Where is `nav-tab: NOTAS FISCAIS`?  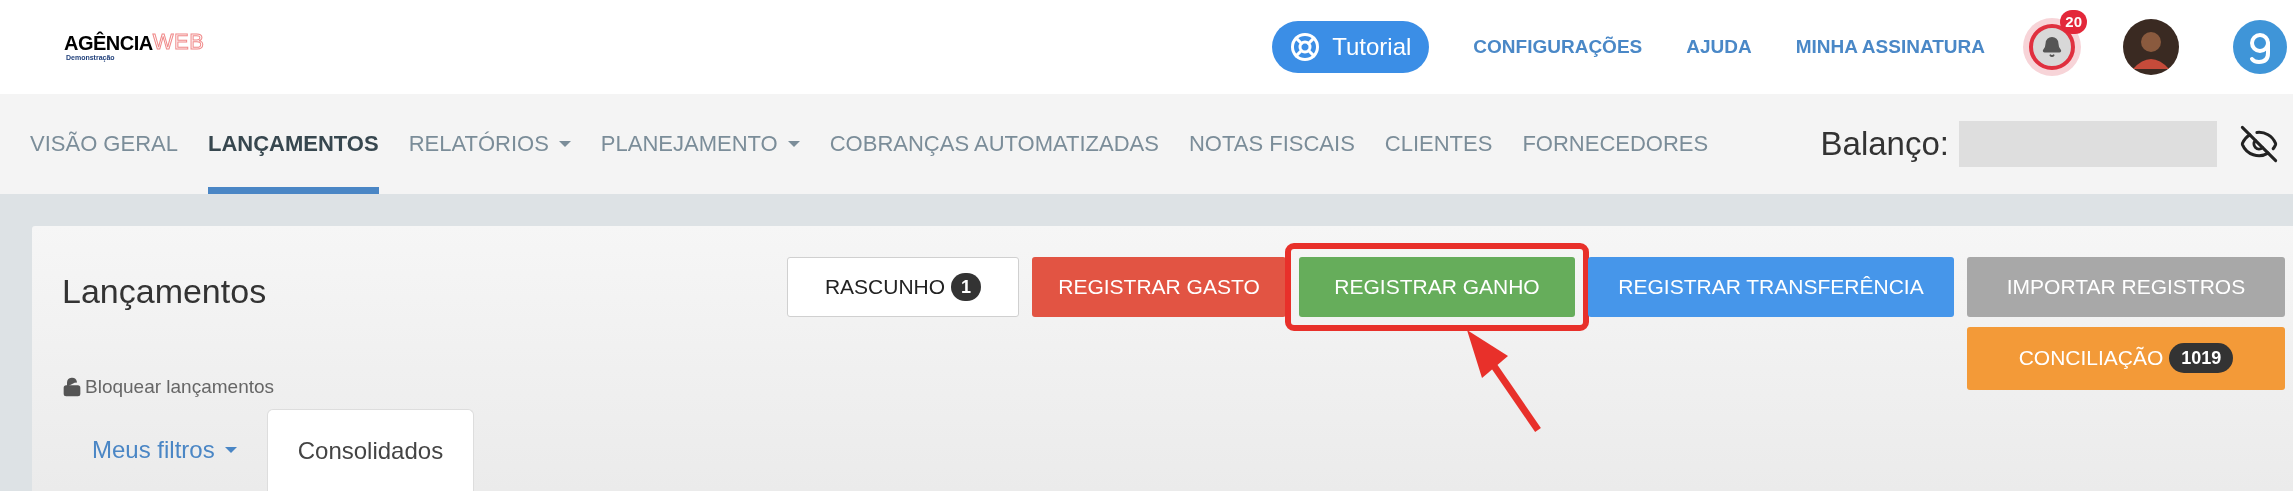
nav-tab: NOTAS FISCAIS is located at coordinates (1271, 144).